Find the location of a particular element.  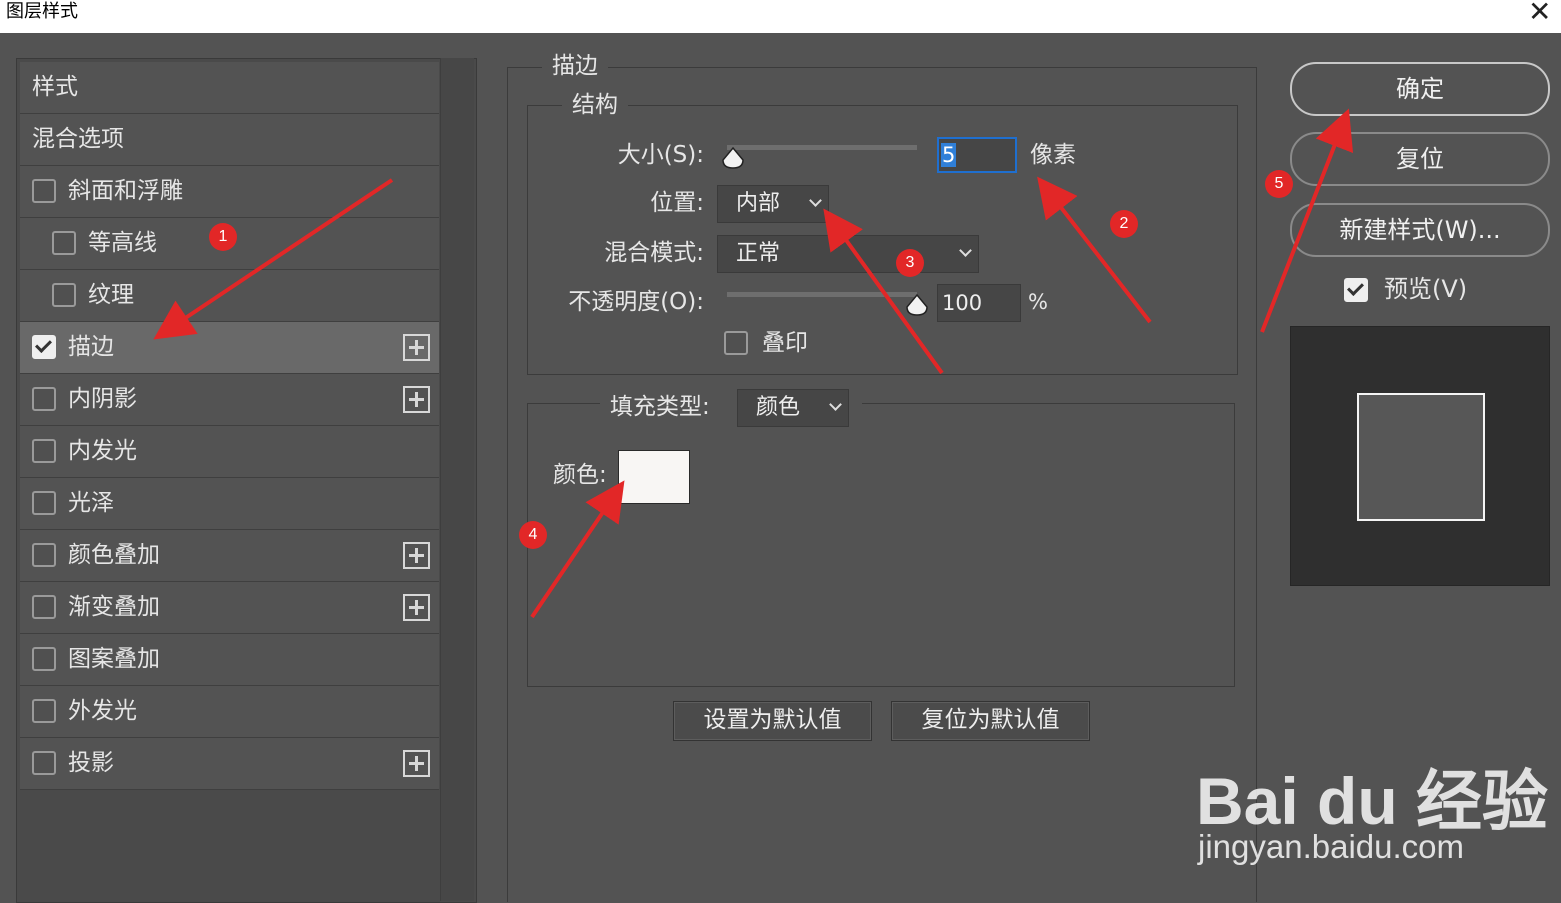

style-item-outer-glow: 外发光 is located at coordinates (229, 712).